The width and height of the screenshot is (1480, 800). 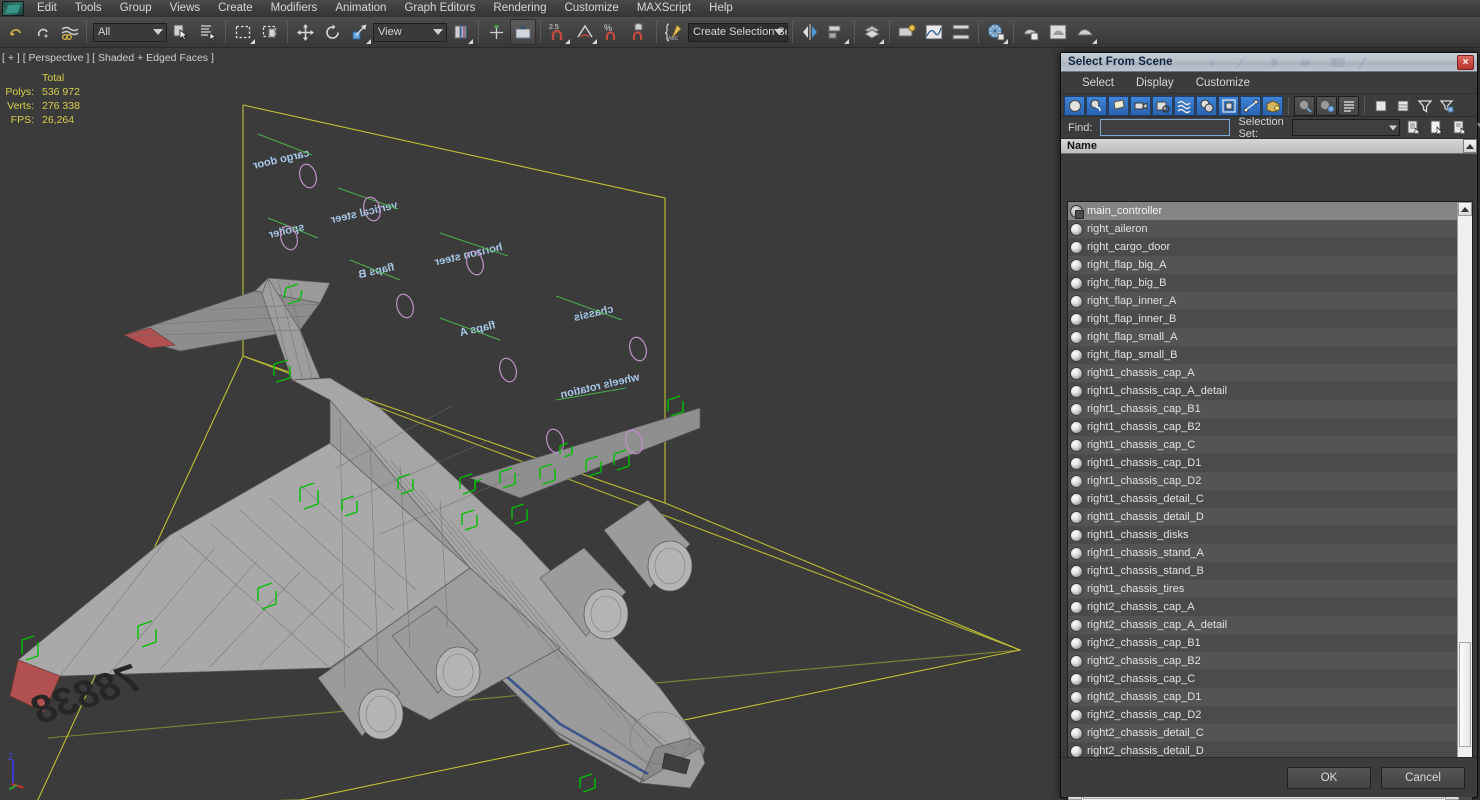 I want to click on display-cameras-icon, so click(x=1140, y=105).